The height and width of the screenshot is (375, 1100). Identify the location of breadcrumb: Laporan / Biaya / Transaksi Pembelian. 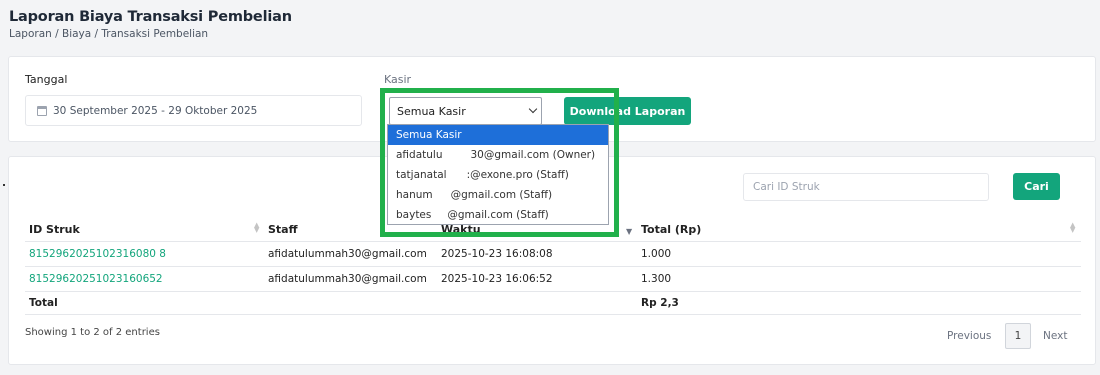
(109, 34).